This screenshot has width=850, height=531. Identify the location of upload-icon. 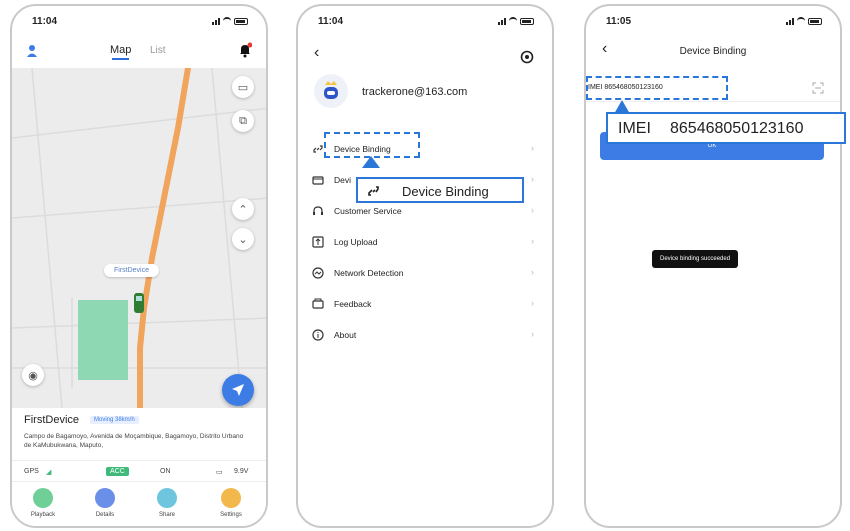
(318, 242).